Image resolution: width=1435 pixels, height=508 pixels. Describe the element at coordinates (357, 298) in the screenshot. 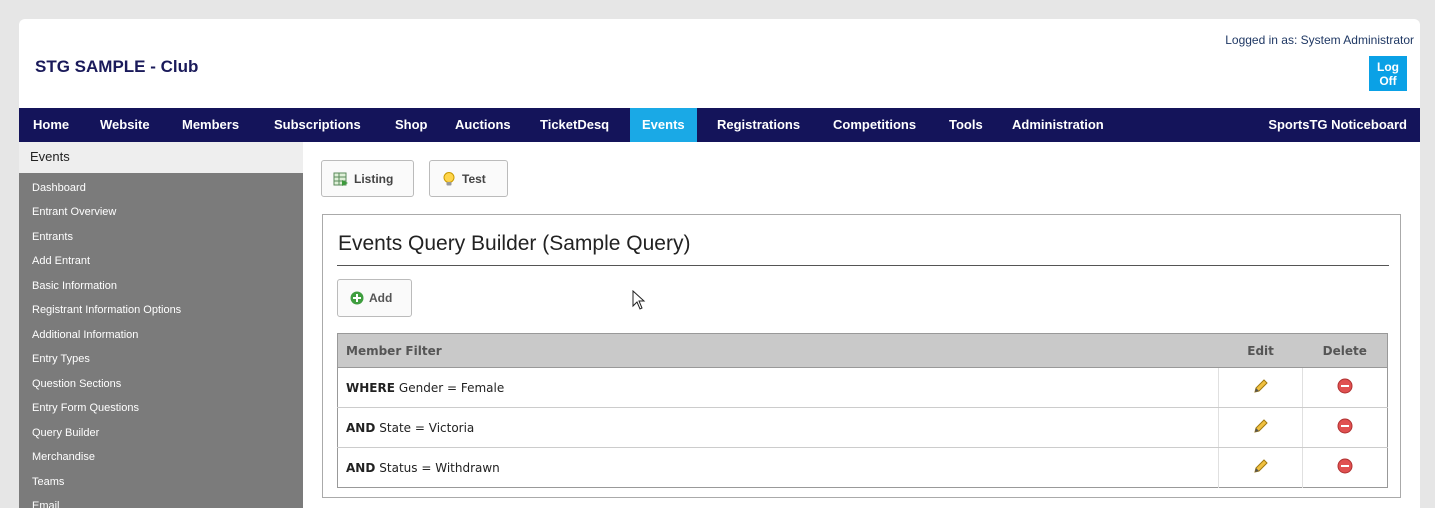

I see `plus-circle-icon` at that location.